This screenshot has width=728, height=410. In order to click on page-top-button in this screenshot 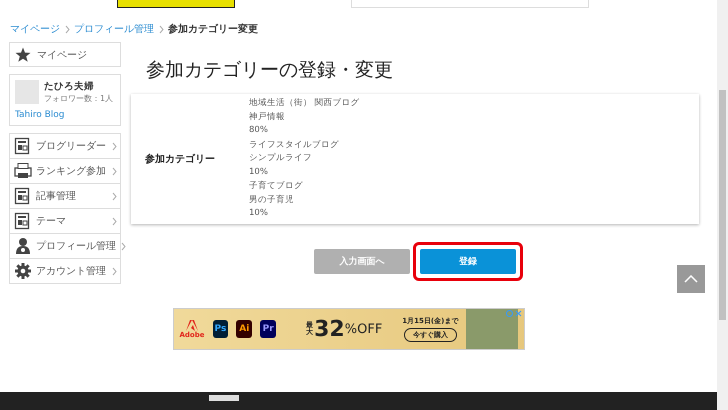, I will do `click(691, 279)`.